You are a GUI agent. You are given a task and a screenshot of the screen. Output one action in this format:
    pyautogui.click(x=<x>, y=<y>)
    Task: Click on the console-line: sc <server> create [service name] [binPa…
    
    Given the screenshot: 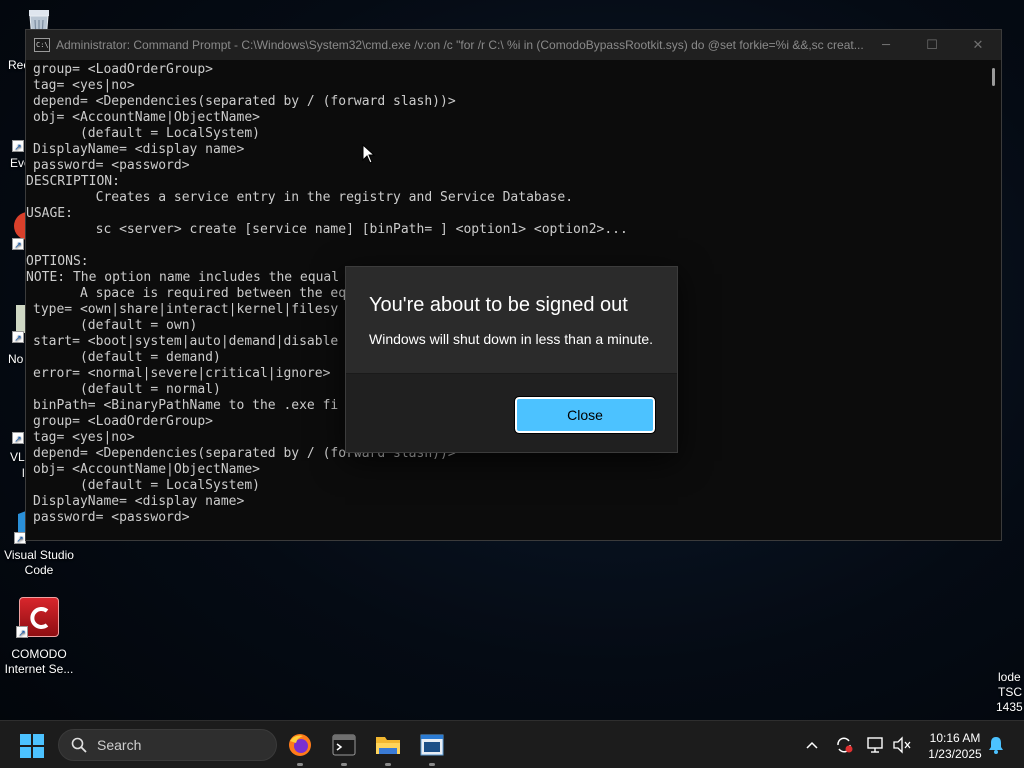 What is the action you would take?
    pyautogui.click(x=330, y=229)
    